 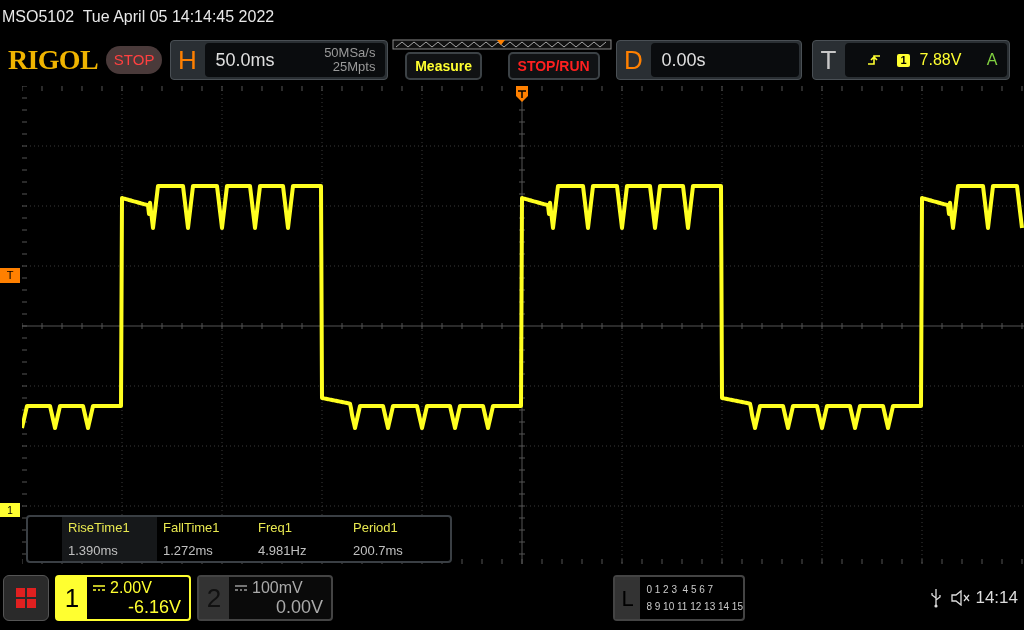 What do you see at coordinates (138, 17) in the screenshot?
I see `status-line: MSO5102 Tue April 05 14:14:45 2022` at bounding box center [138, 17].